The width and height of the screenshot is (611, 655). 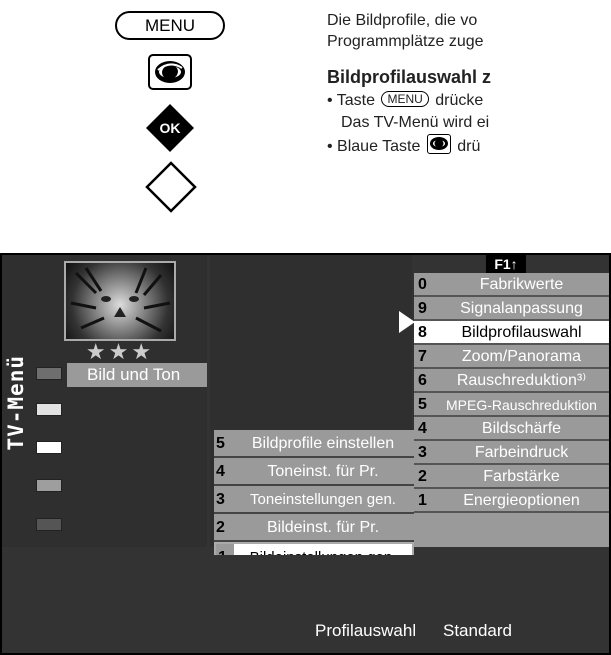 What do you see at coordinates (407, 322) in the screenshot?
I see `selection-pointer-icon` at bounding box center [407, 322].